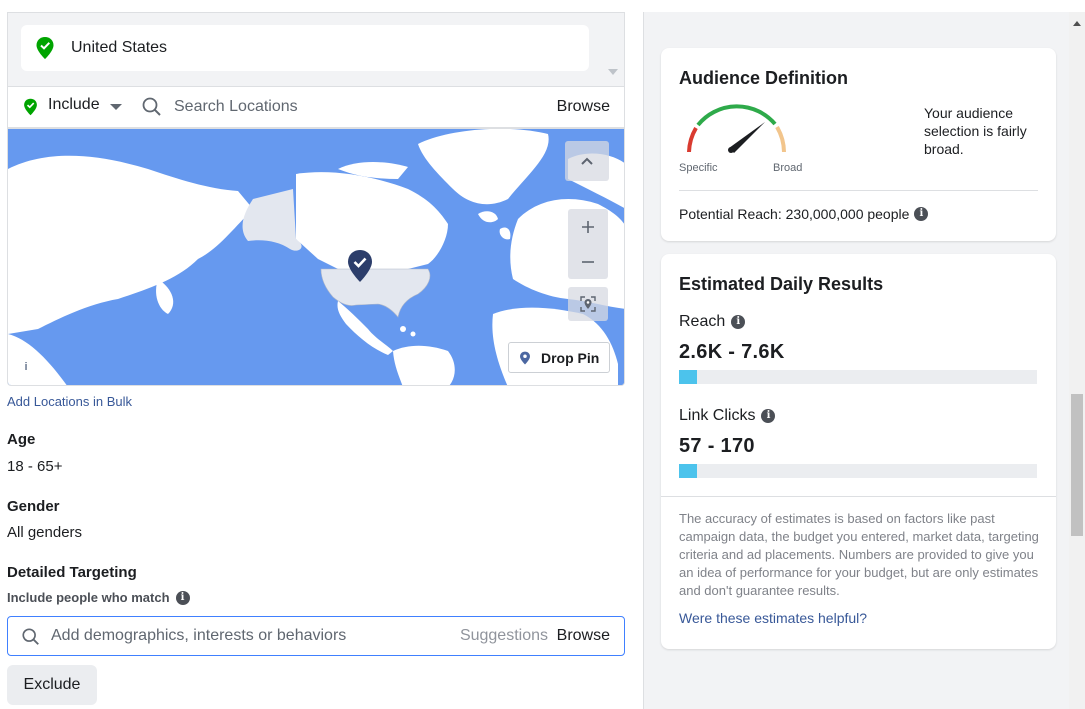 The width and height of the screenshot is (1085, 709). I want to click on add-locations-bulk-link: Add Locations in Bulk, so click(69, 401).